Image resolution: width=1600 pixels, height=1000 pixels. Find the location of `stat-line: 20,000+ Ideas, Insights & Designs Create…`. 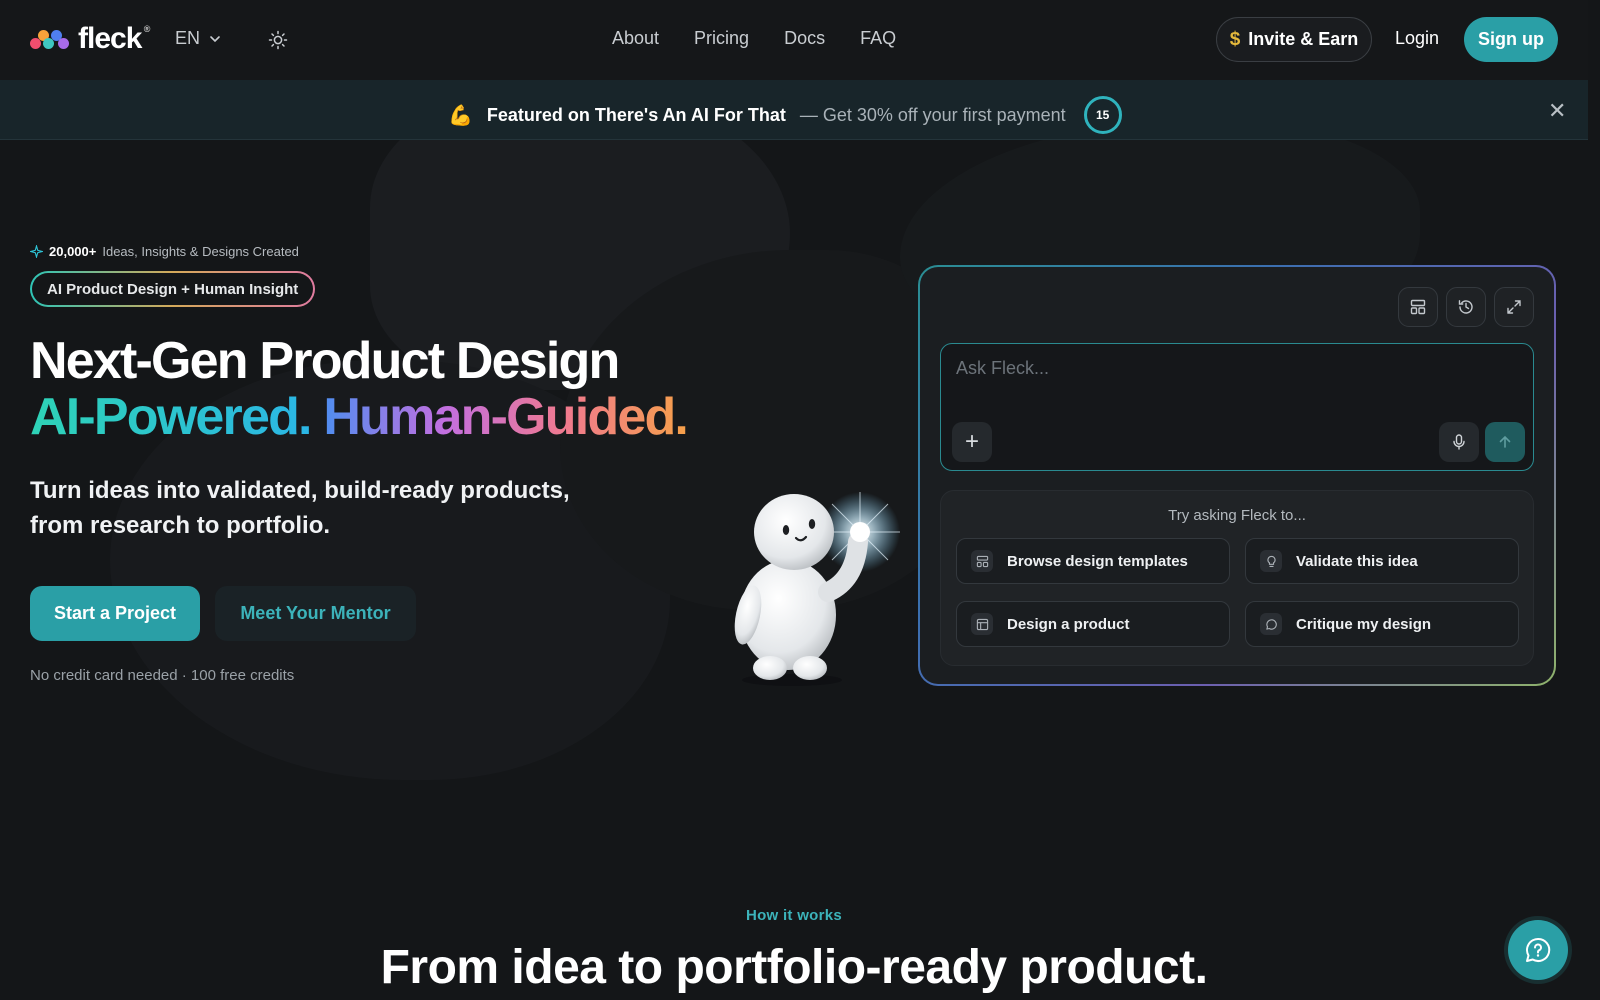

stat-line: 20,000+ Ideas, Insights & Designs Create… is located at coordinates (164, 251).